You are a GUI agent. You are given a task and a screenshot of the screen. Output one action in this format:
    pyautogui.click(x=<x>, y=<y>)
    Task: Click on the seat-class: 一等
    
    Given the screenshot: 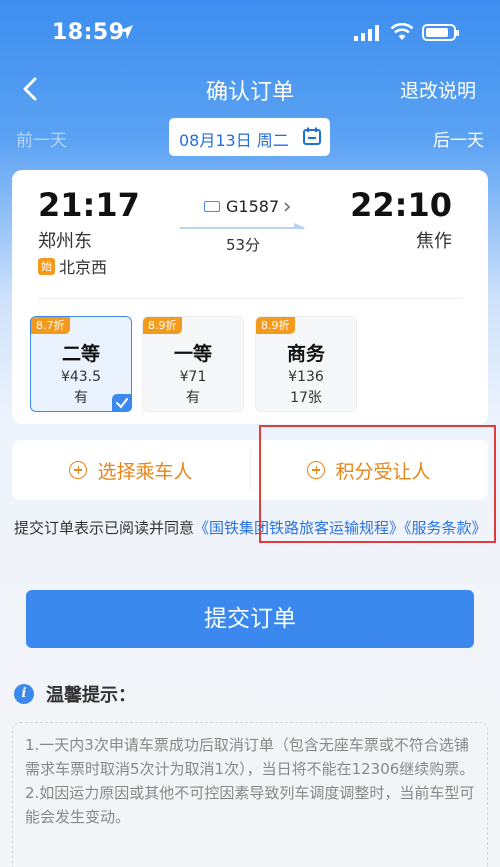 What is the action you would take?
    pyautogui.click(x=192, y=354)
    